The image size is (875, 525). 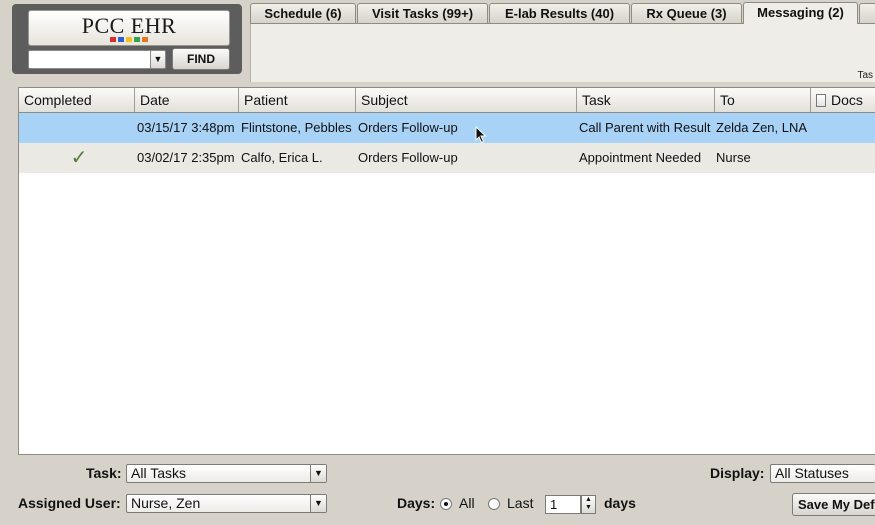 I want to click on display-filter-select: All Statuses, so click(x=822, y=473).